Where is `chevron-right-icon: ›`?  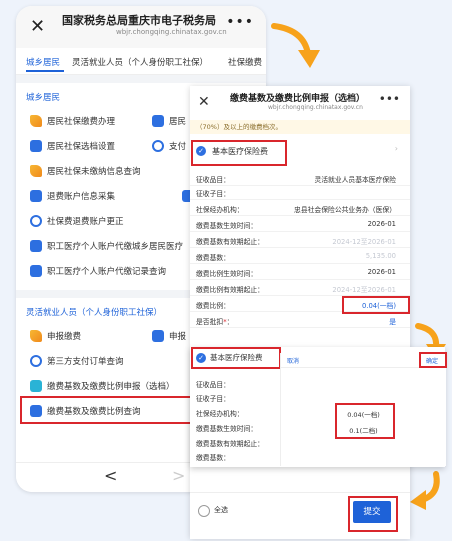
chevron-right-icon: › is located at coordinates (396, 148).